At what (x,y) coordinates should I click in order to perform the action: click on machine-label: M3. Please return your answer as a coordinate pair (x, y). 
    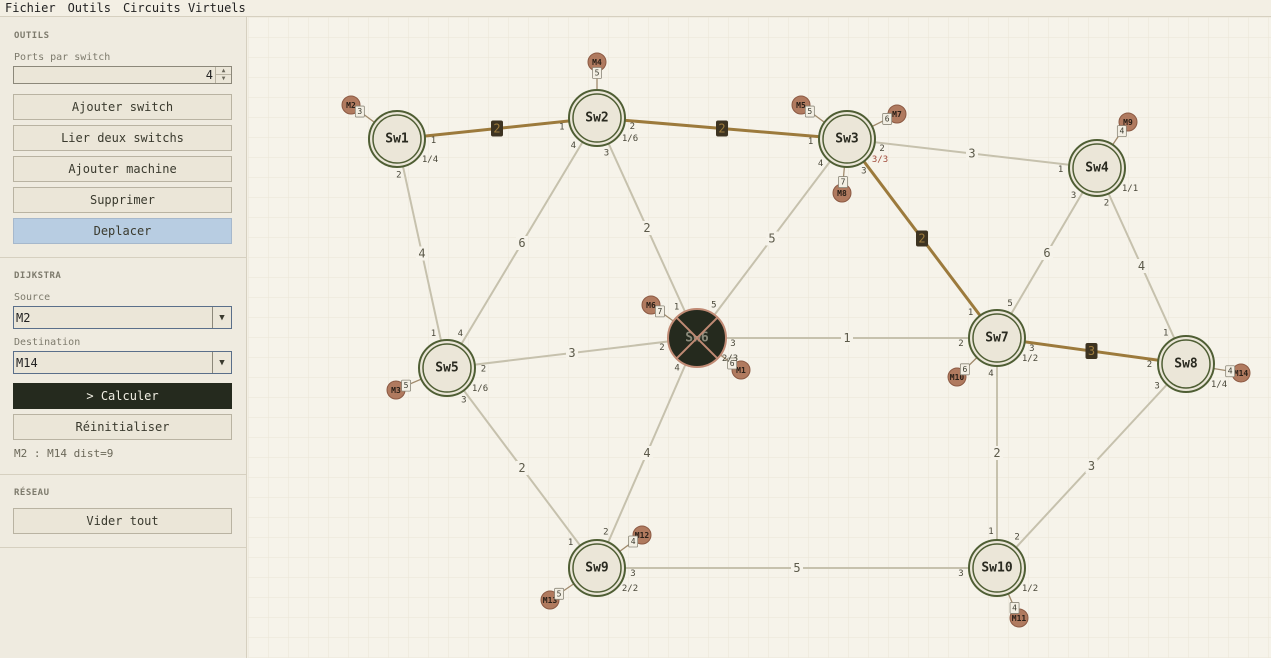
    Looking at the image, I should click on (396, 390).